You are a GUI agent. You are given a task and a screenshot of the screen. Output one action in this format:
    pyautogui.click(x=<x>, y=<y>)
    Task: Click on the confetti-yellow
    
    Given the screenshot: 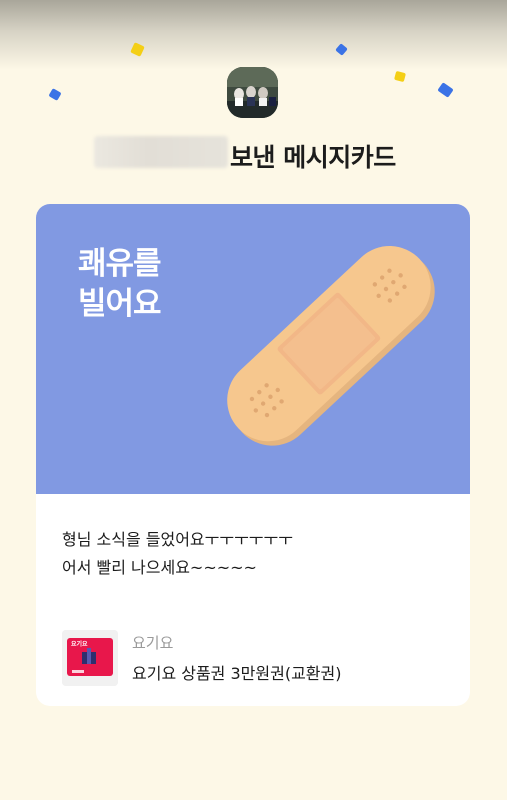 What is the action you would take?
    pyautogui.click(x=400, y=76)
    